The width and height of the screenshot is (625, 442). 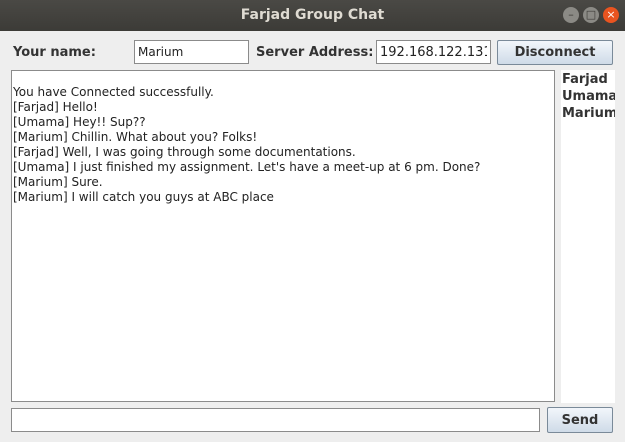 What do you see at coordinates (55, 107) in the screenshot?
I see `chat-message: [Farjad] Hello!` at bounding box center [55, 107].